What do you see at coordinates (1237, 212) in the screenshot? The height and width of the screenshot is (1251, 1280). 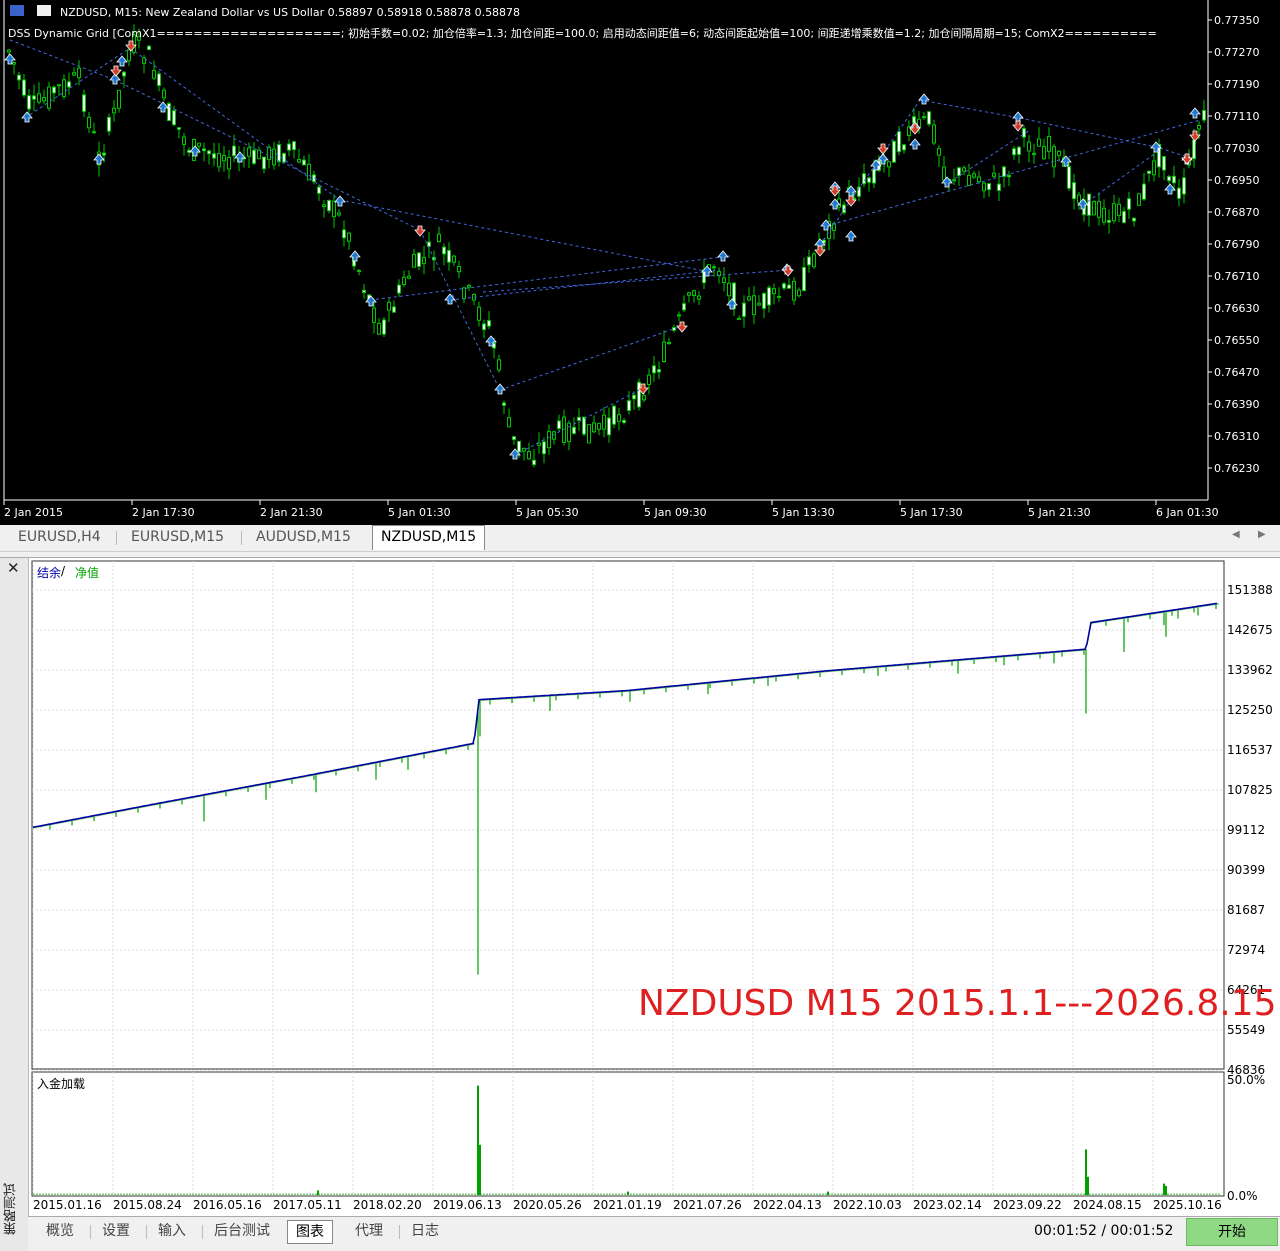 I see `price-label: 0.76870` at bounding box center [1237, 212].